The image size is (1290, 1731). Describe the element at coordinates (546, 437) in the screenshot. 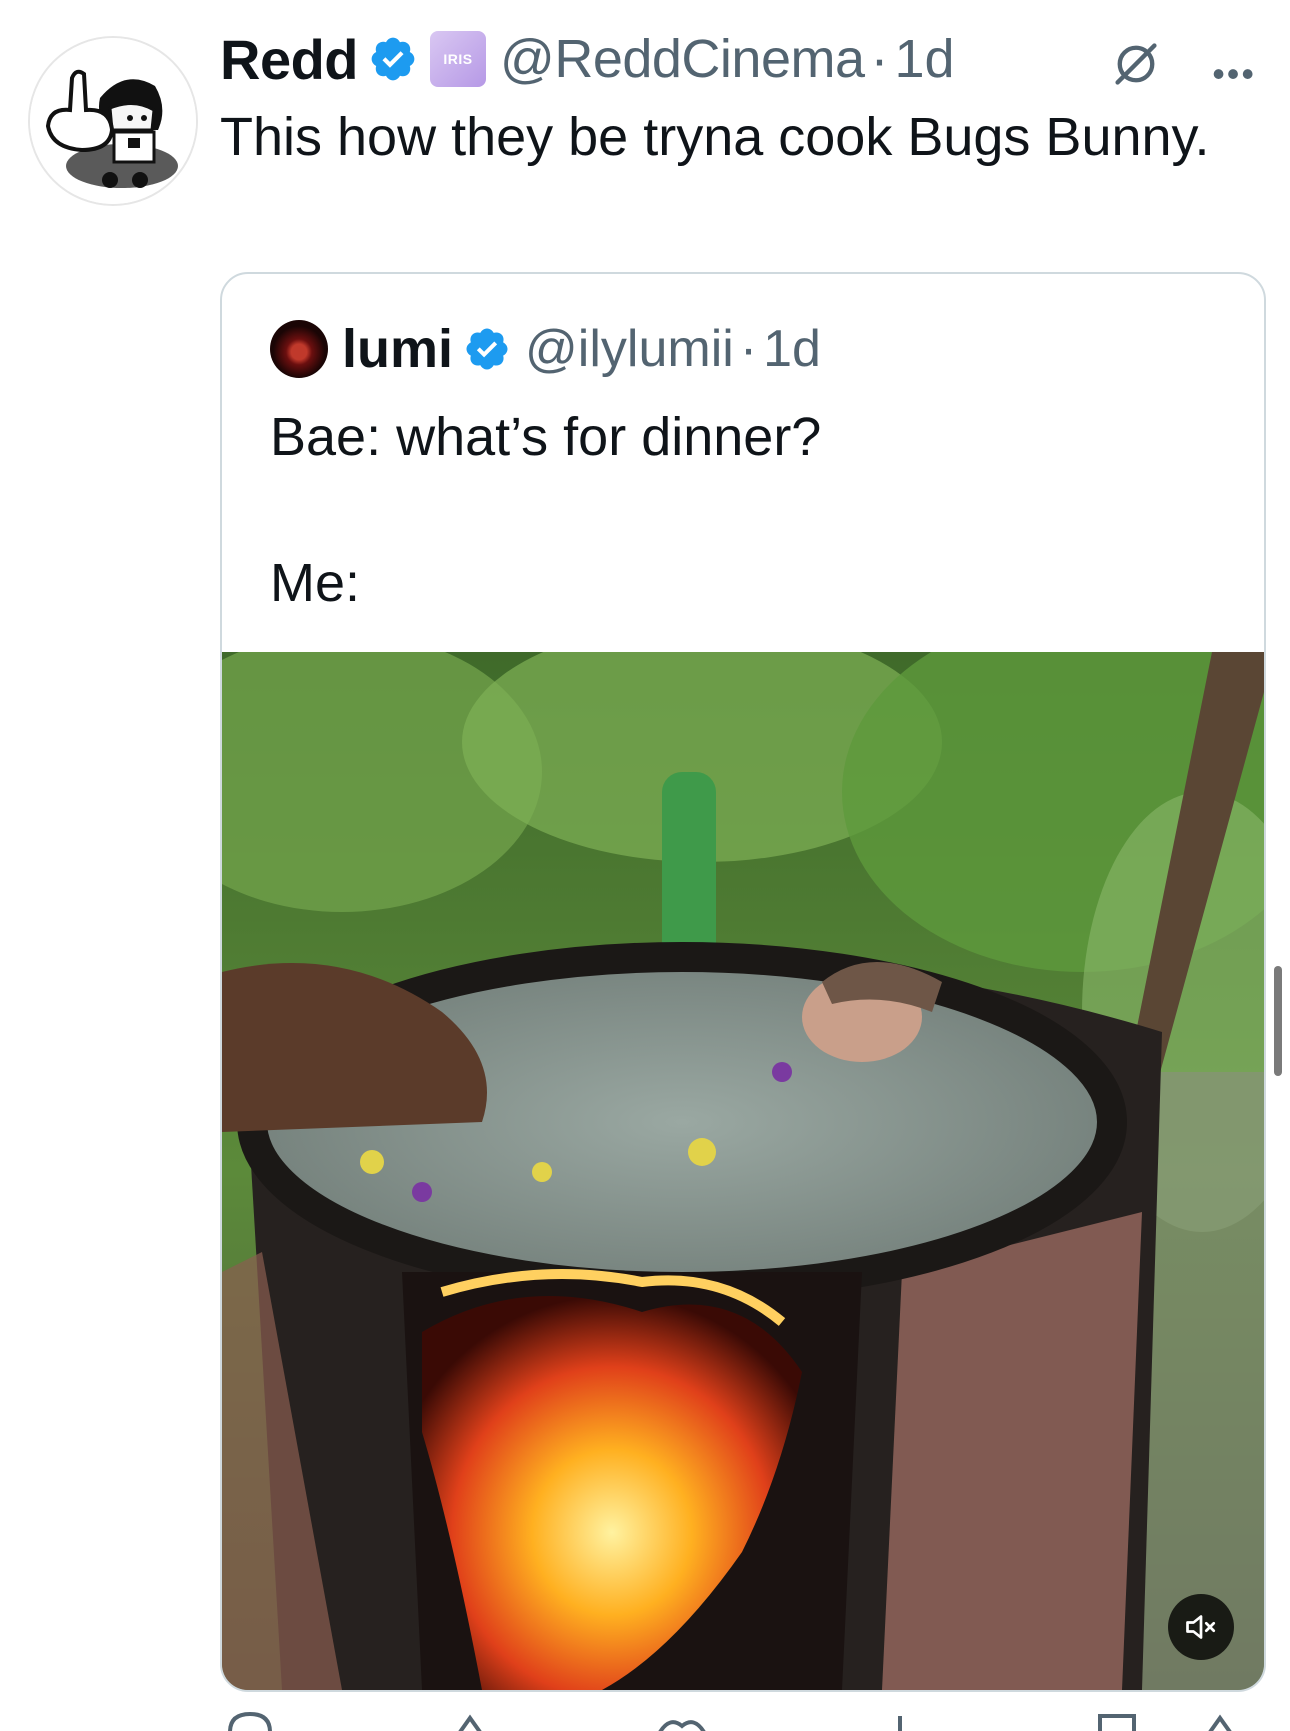

I see `quoted-text-line: Bae: what’s for dinner?` at that location.